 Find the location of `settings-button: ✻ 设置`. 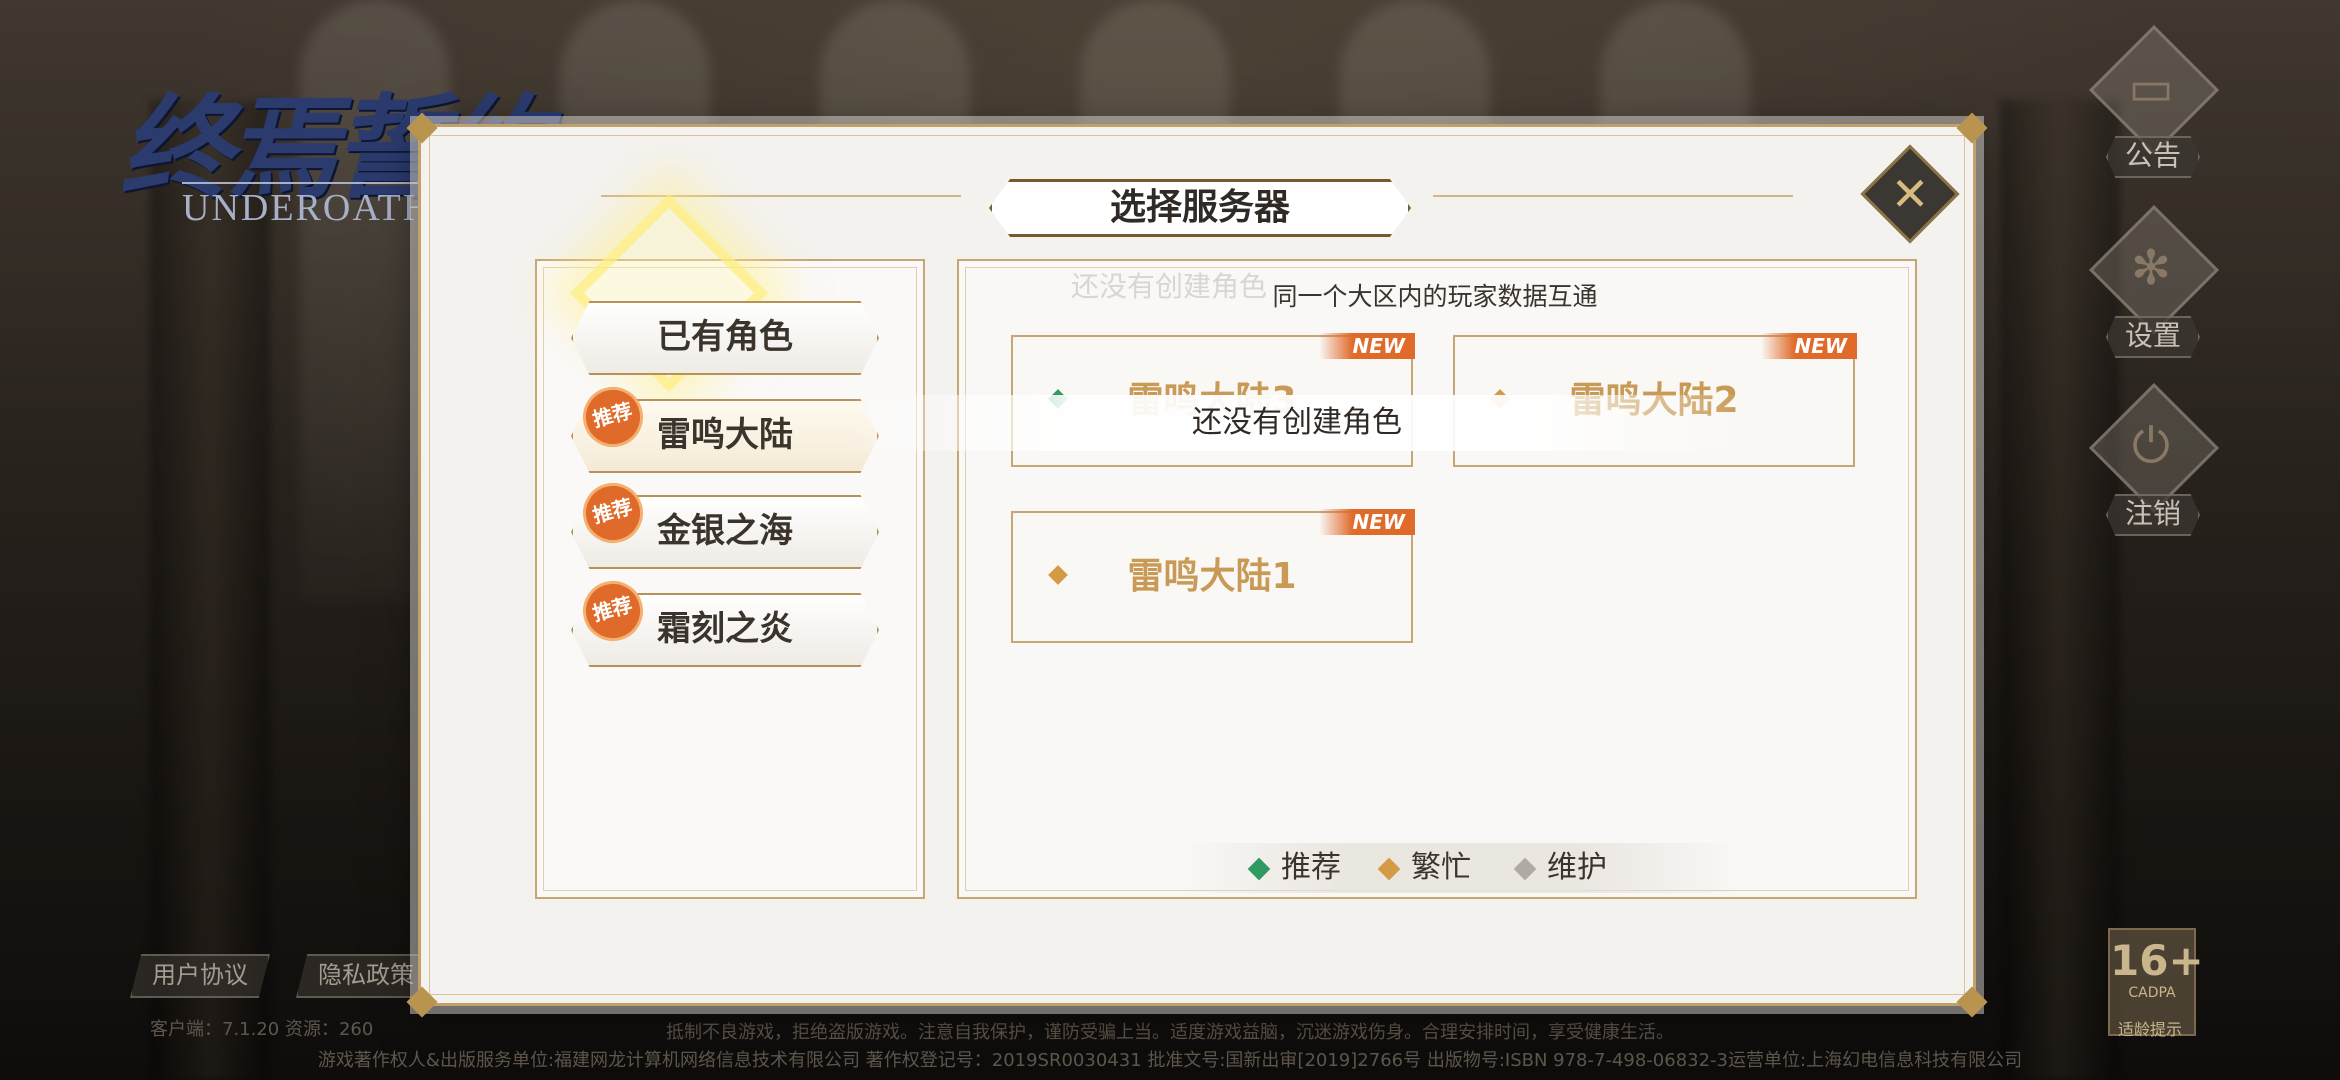

settings-button: ✻ 设置 is located at coordinates (2153, 281).